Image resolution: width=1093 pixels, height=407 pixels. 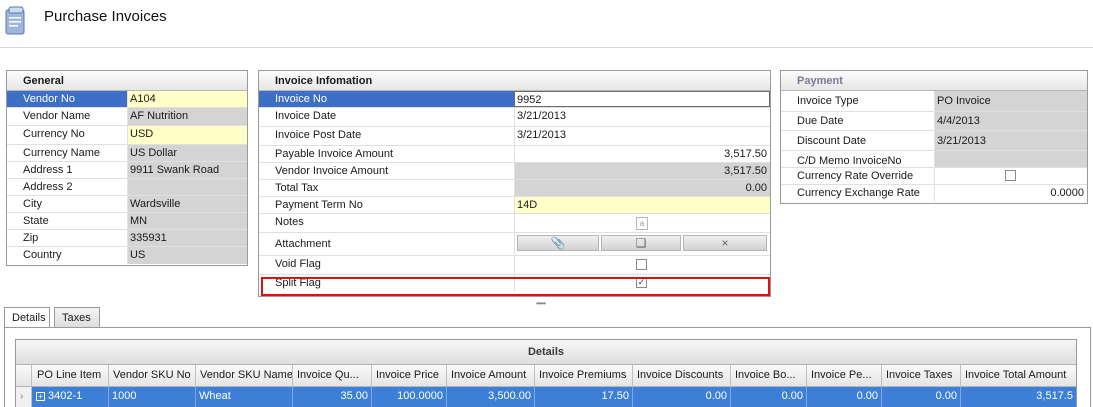 What do you see at coordinates (409, 397) in the screenshot?
I see `cell-invoice-price: 100.0000` at bounding box center [409, 397].